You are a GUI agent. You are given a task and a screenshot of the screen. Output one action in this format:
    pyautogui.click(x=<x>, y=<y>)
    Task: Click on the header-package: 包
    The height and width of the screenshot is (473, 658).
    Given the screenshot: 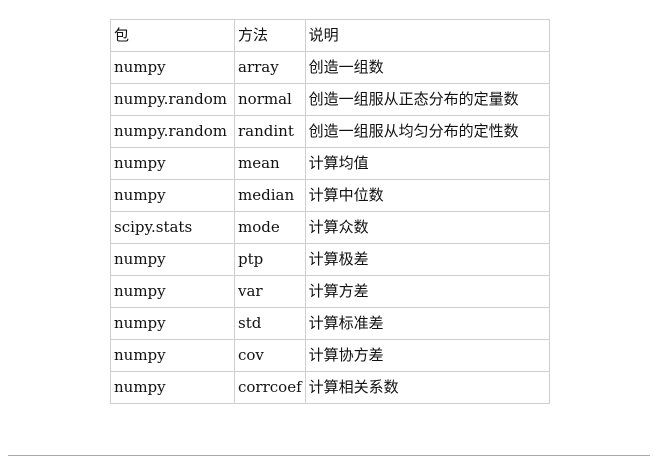 What is the action you would take?
    pyautogui.click(x=172, y=35)
    